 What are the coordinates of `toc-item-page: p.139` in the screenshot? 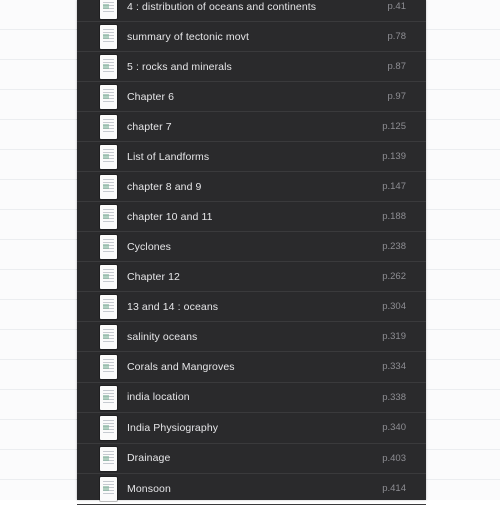 It's located at (394, 156).